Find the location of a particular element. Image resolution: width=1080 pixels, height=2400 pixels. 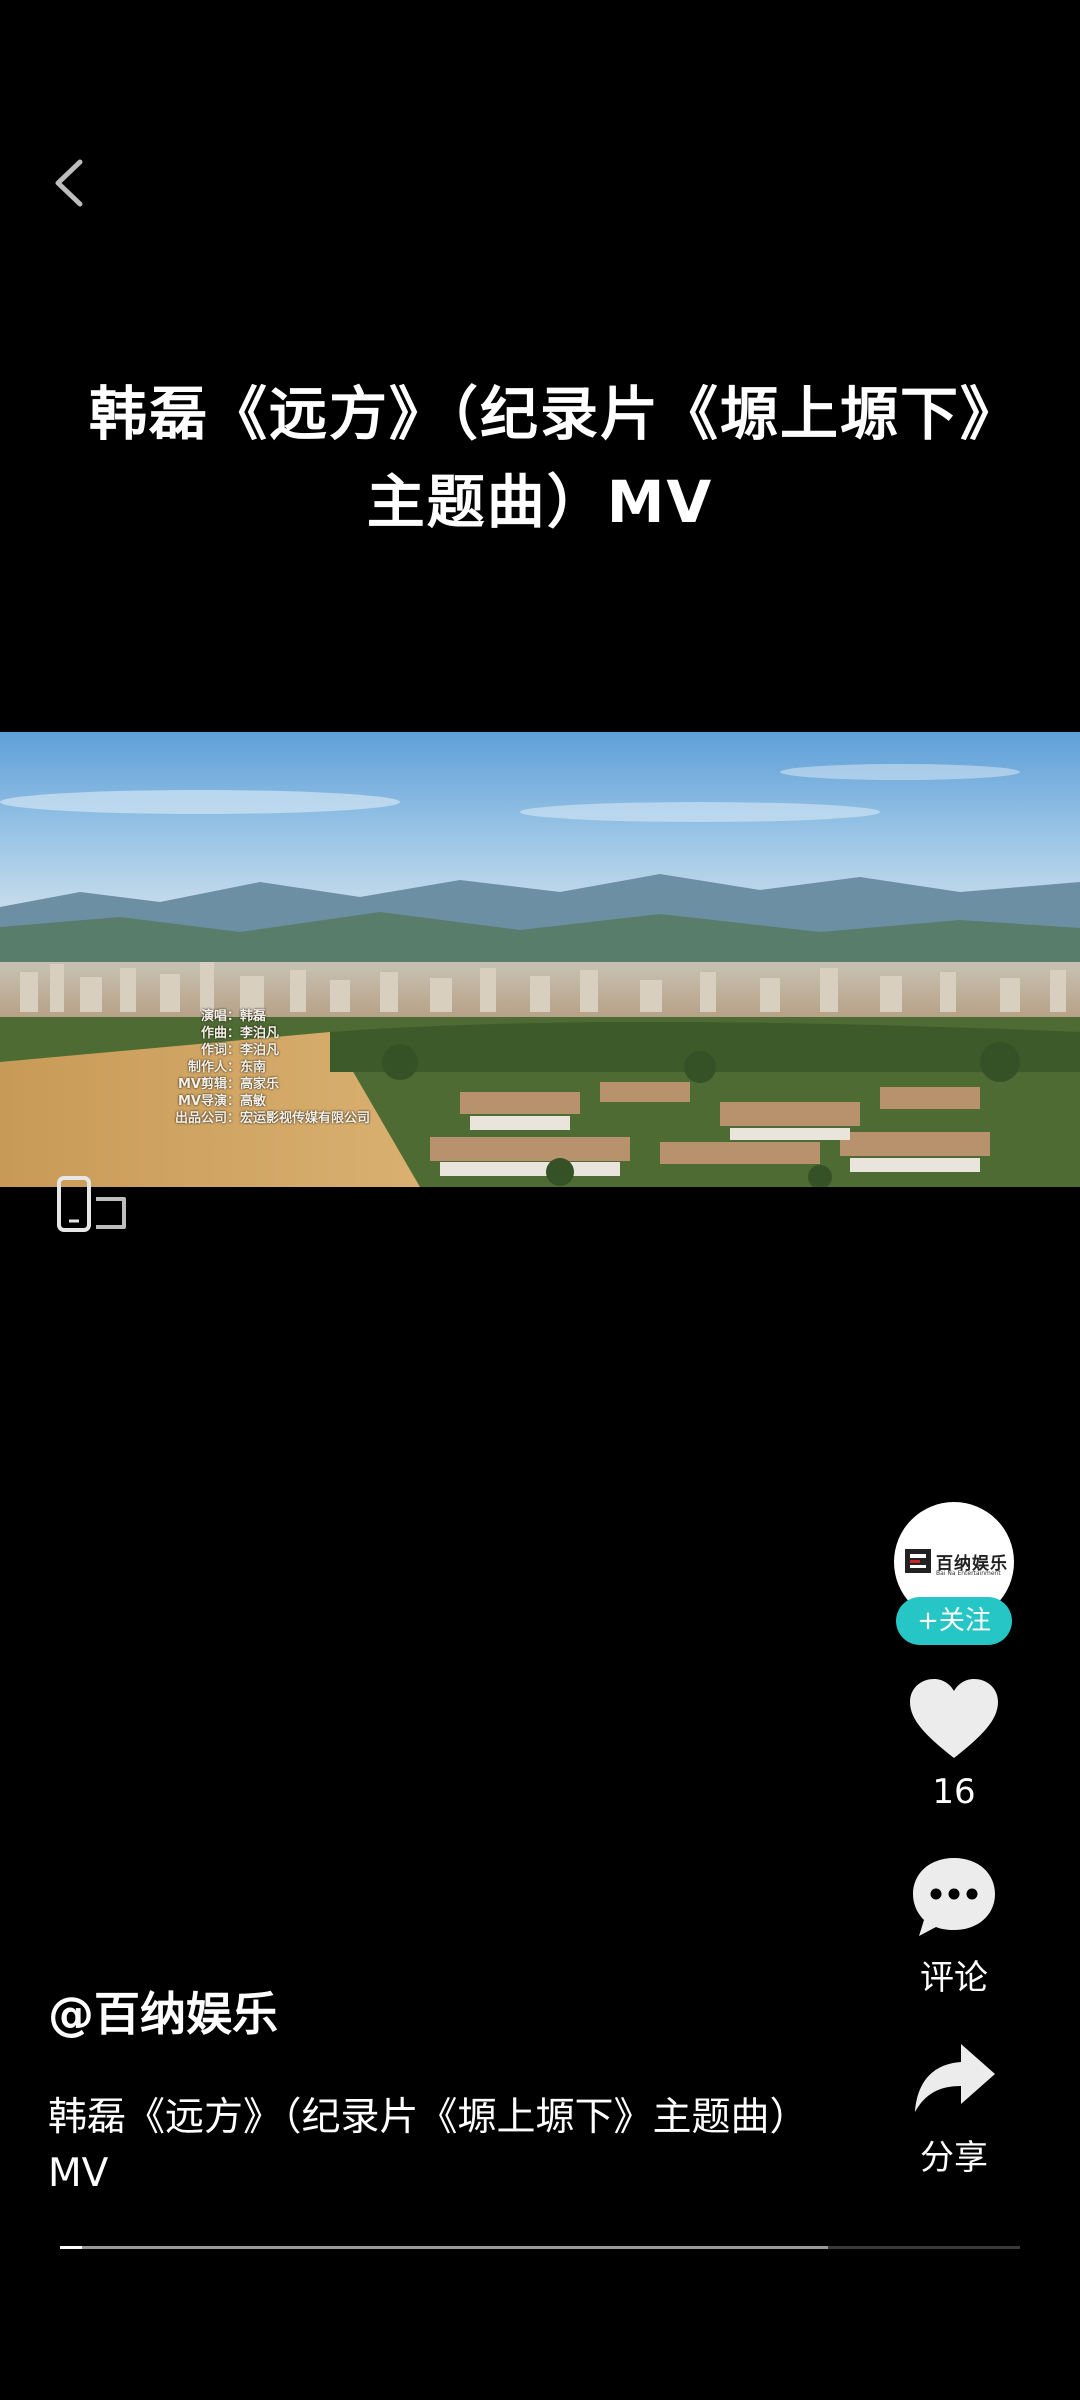

credit-value: 高敏 is located at coordinates (253, 1101).